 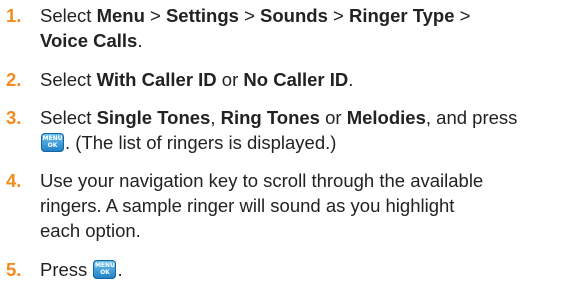 What do you see at coordinates (294, 15) in the screenshot?
I see `menu-path-sounds: Sounds` at bounding box center [294, 15].